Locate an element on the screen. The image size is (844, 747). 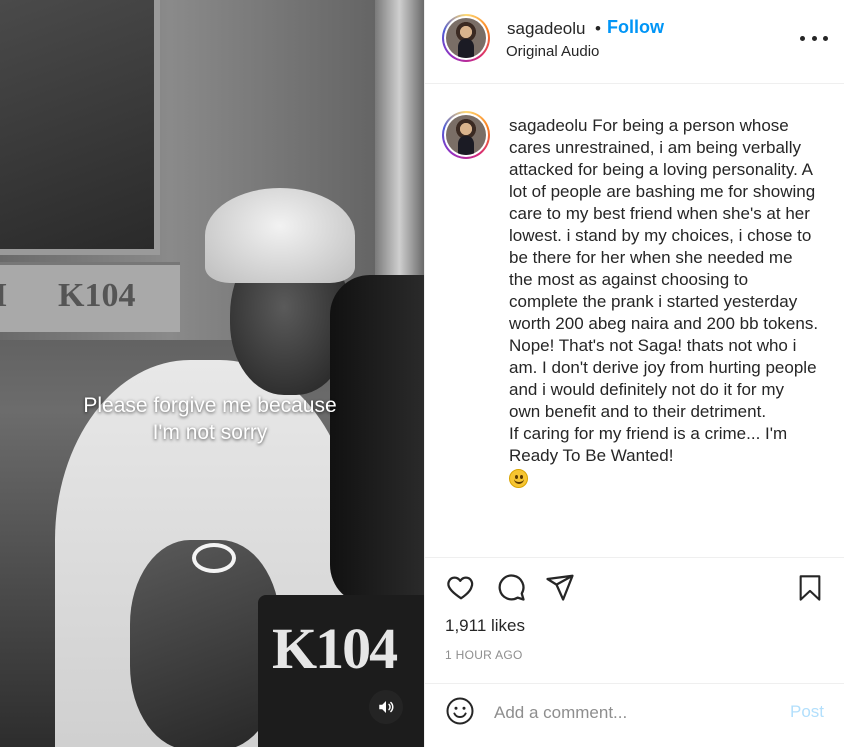
audio-toggle-button is located at coordinates (386, 707).